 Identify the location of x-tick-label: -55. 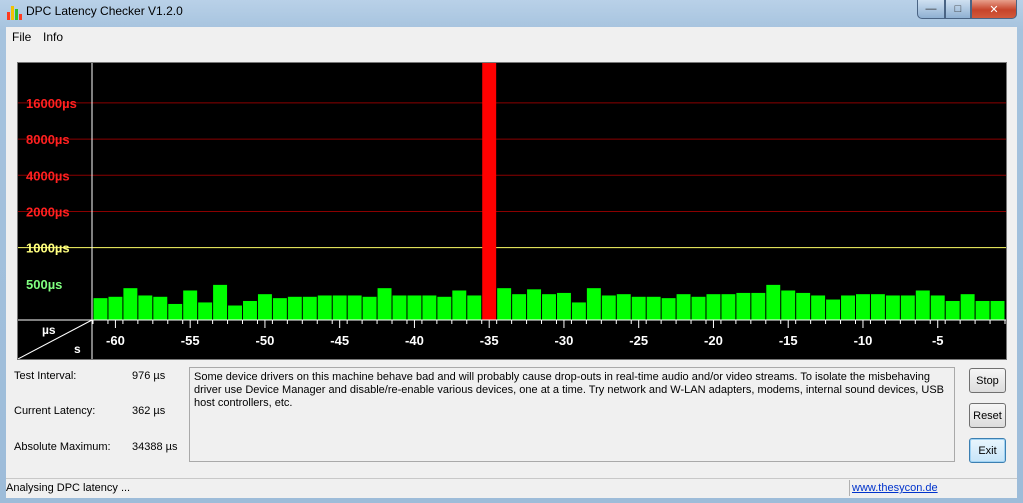
(190, 340).